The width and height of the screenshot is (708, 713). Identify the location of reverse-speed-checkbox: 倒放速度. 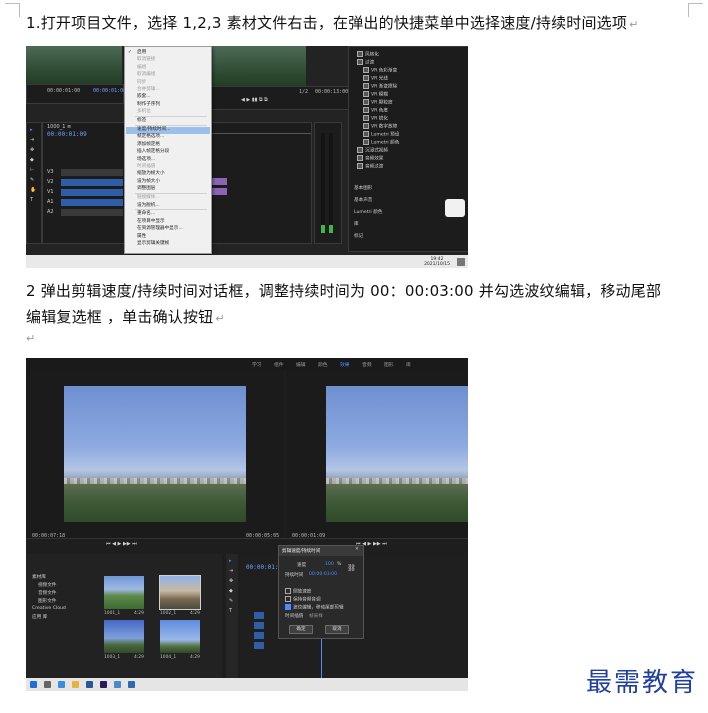
(298, 591).